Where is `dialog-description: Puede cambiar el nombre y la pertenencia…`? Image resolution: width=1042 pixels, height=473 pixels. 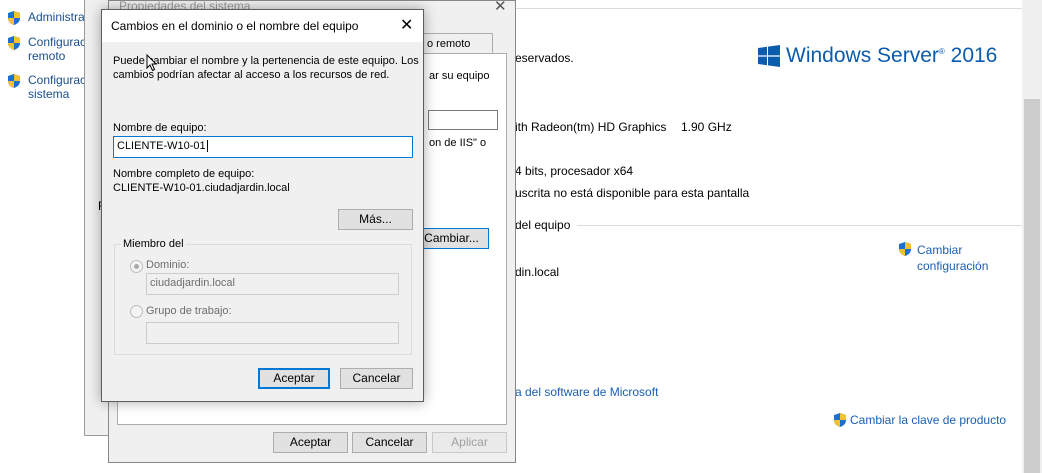 dialog-description: Puede cambiar el nombre y la pertenencia… is located at coordinates (266, 68).